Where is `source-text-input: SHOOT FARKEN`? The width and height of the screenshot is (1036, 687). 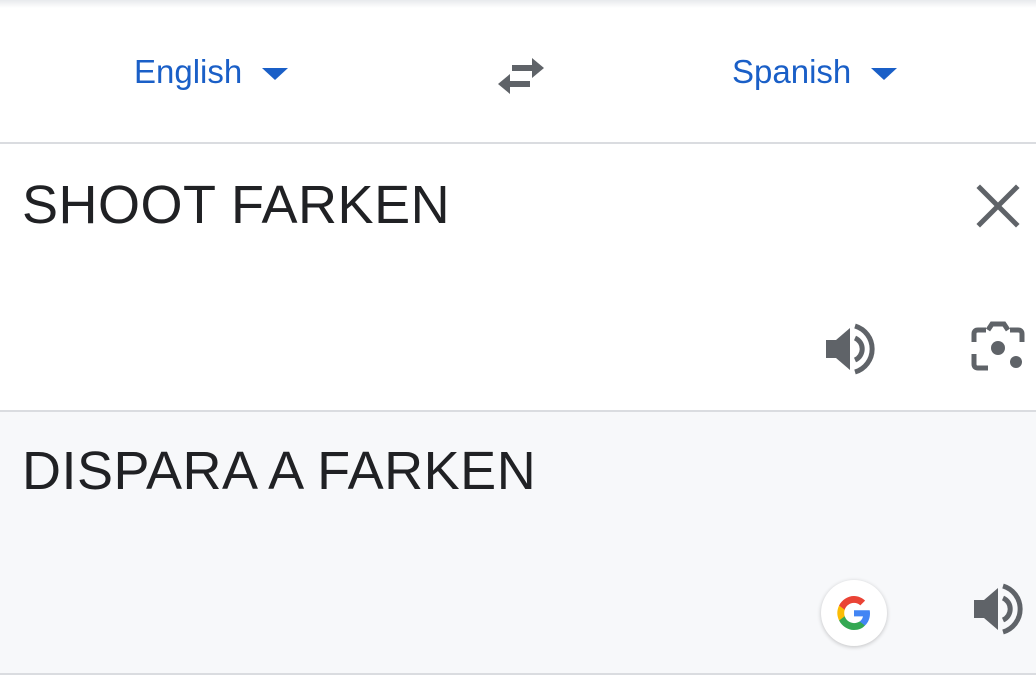 source-text-input: SHOOT FARKEN is located at coordinates (236, 205).